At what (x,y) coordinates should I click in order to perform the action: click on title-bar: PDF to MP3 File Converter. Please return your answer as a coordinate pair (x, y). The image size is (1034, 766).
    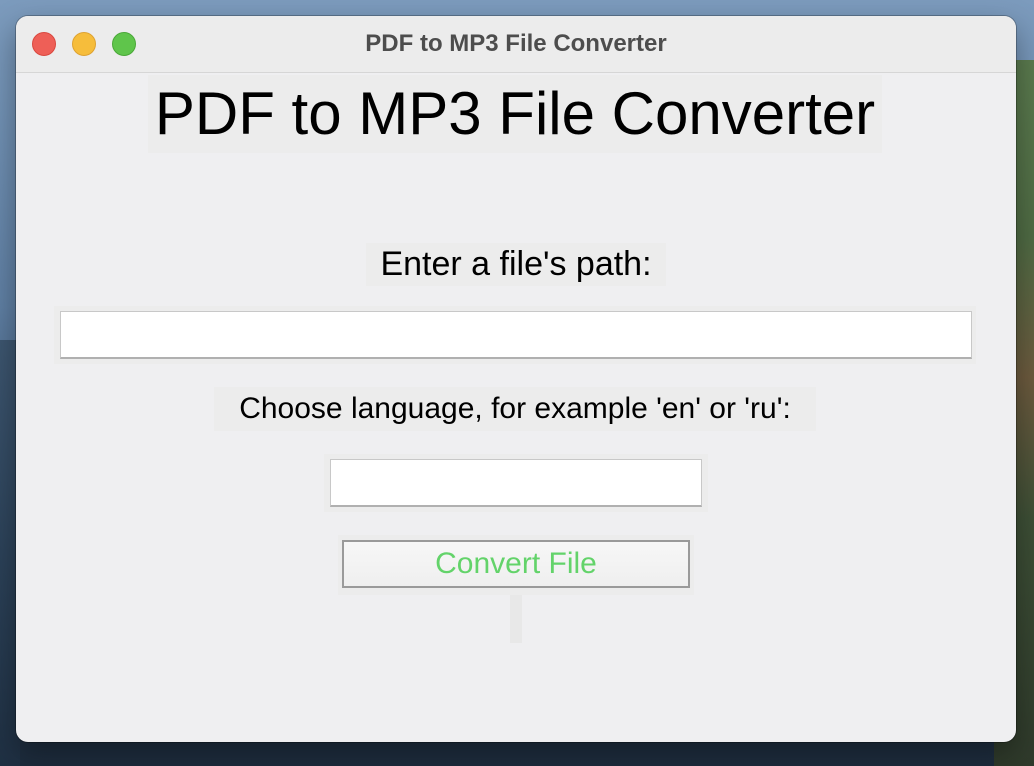
    Looking at the image, I should click on (516, 44).